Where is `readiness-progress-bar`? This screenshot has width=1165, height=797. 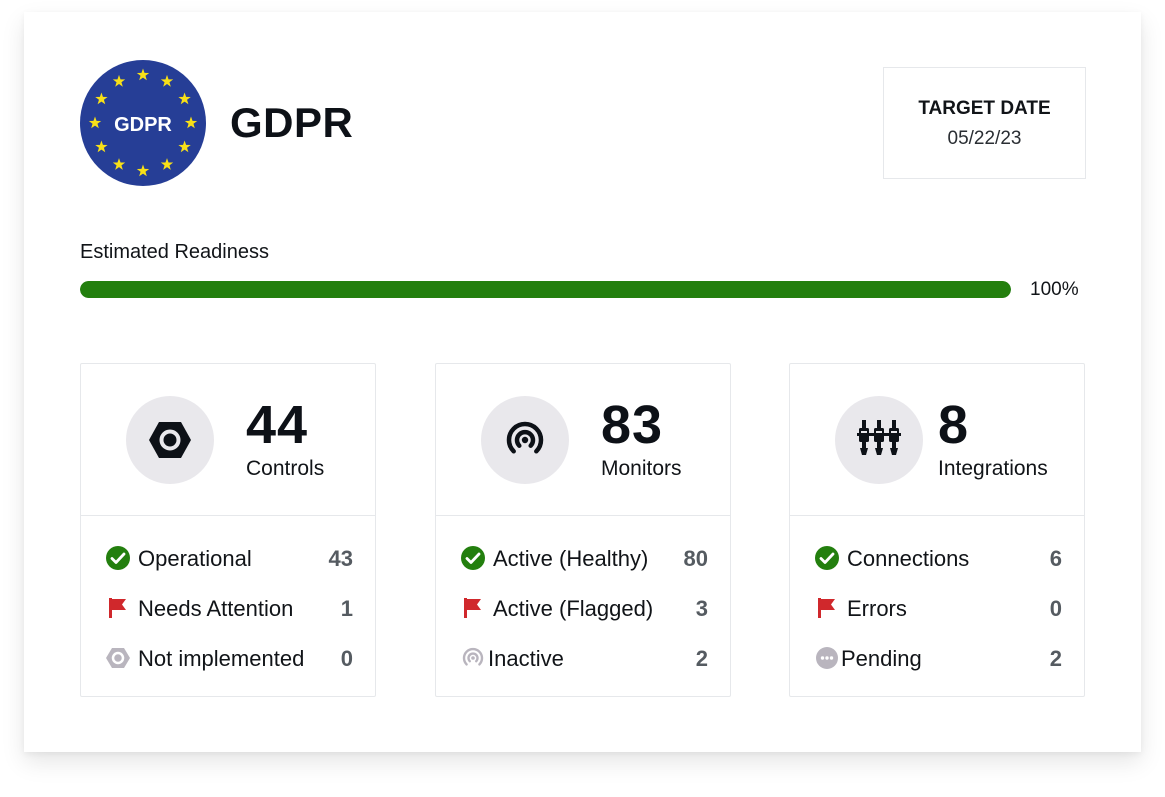 readiness-progress-bar is located at coordinates (545, 289).